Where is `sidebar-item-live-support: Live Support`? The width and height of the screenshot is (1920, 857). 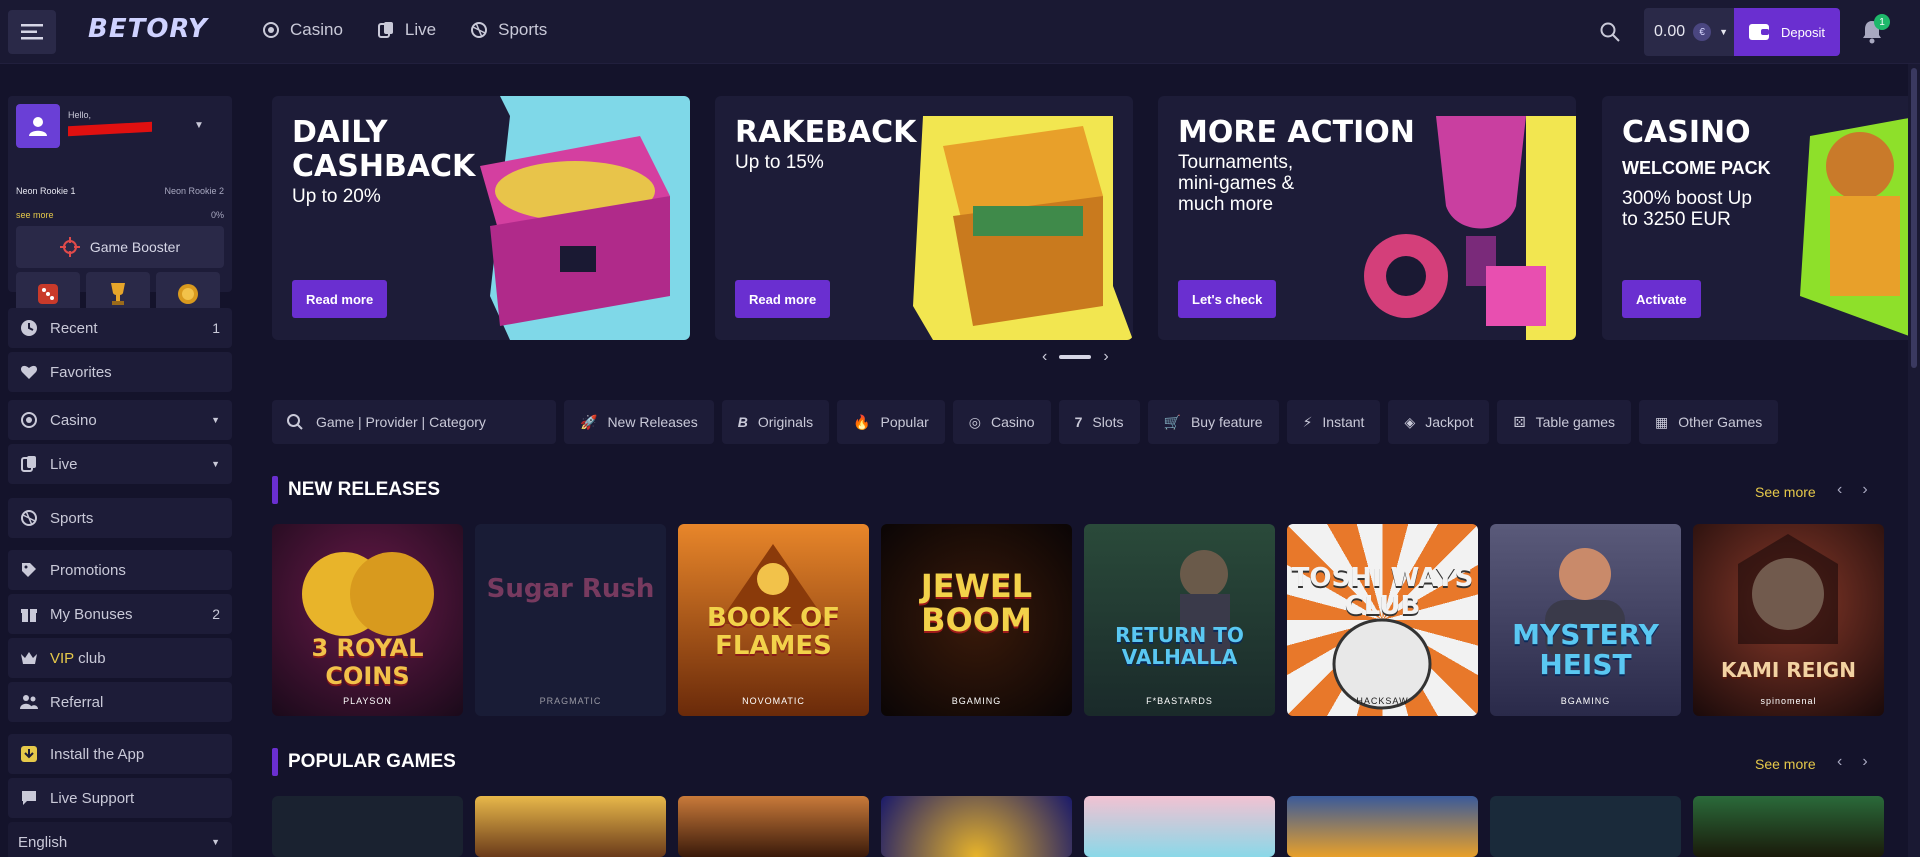
sidebar-item-live-support: Live Support is located at coordinates (120, 798).